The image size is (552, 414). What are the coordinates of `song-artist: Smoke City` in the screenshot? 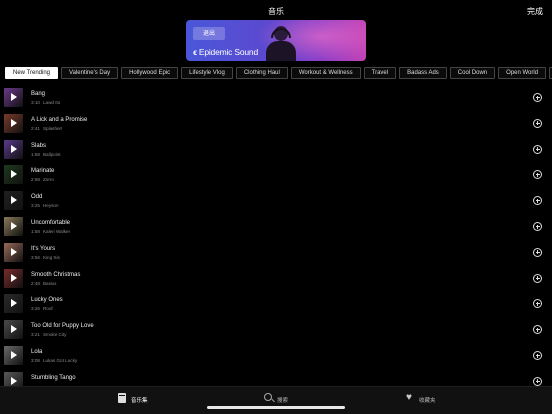 It's located at (54, 335).